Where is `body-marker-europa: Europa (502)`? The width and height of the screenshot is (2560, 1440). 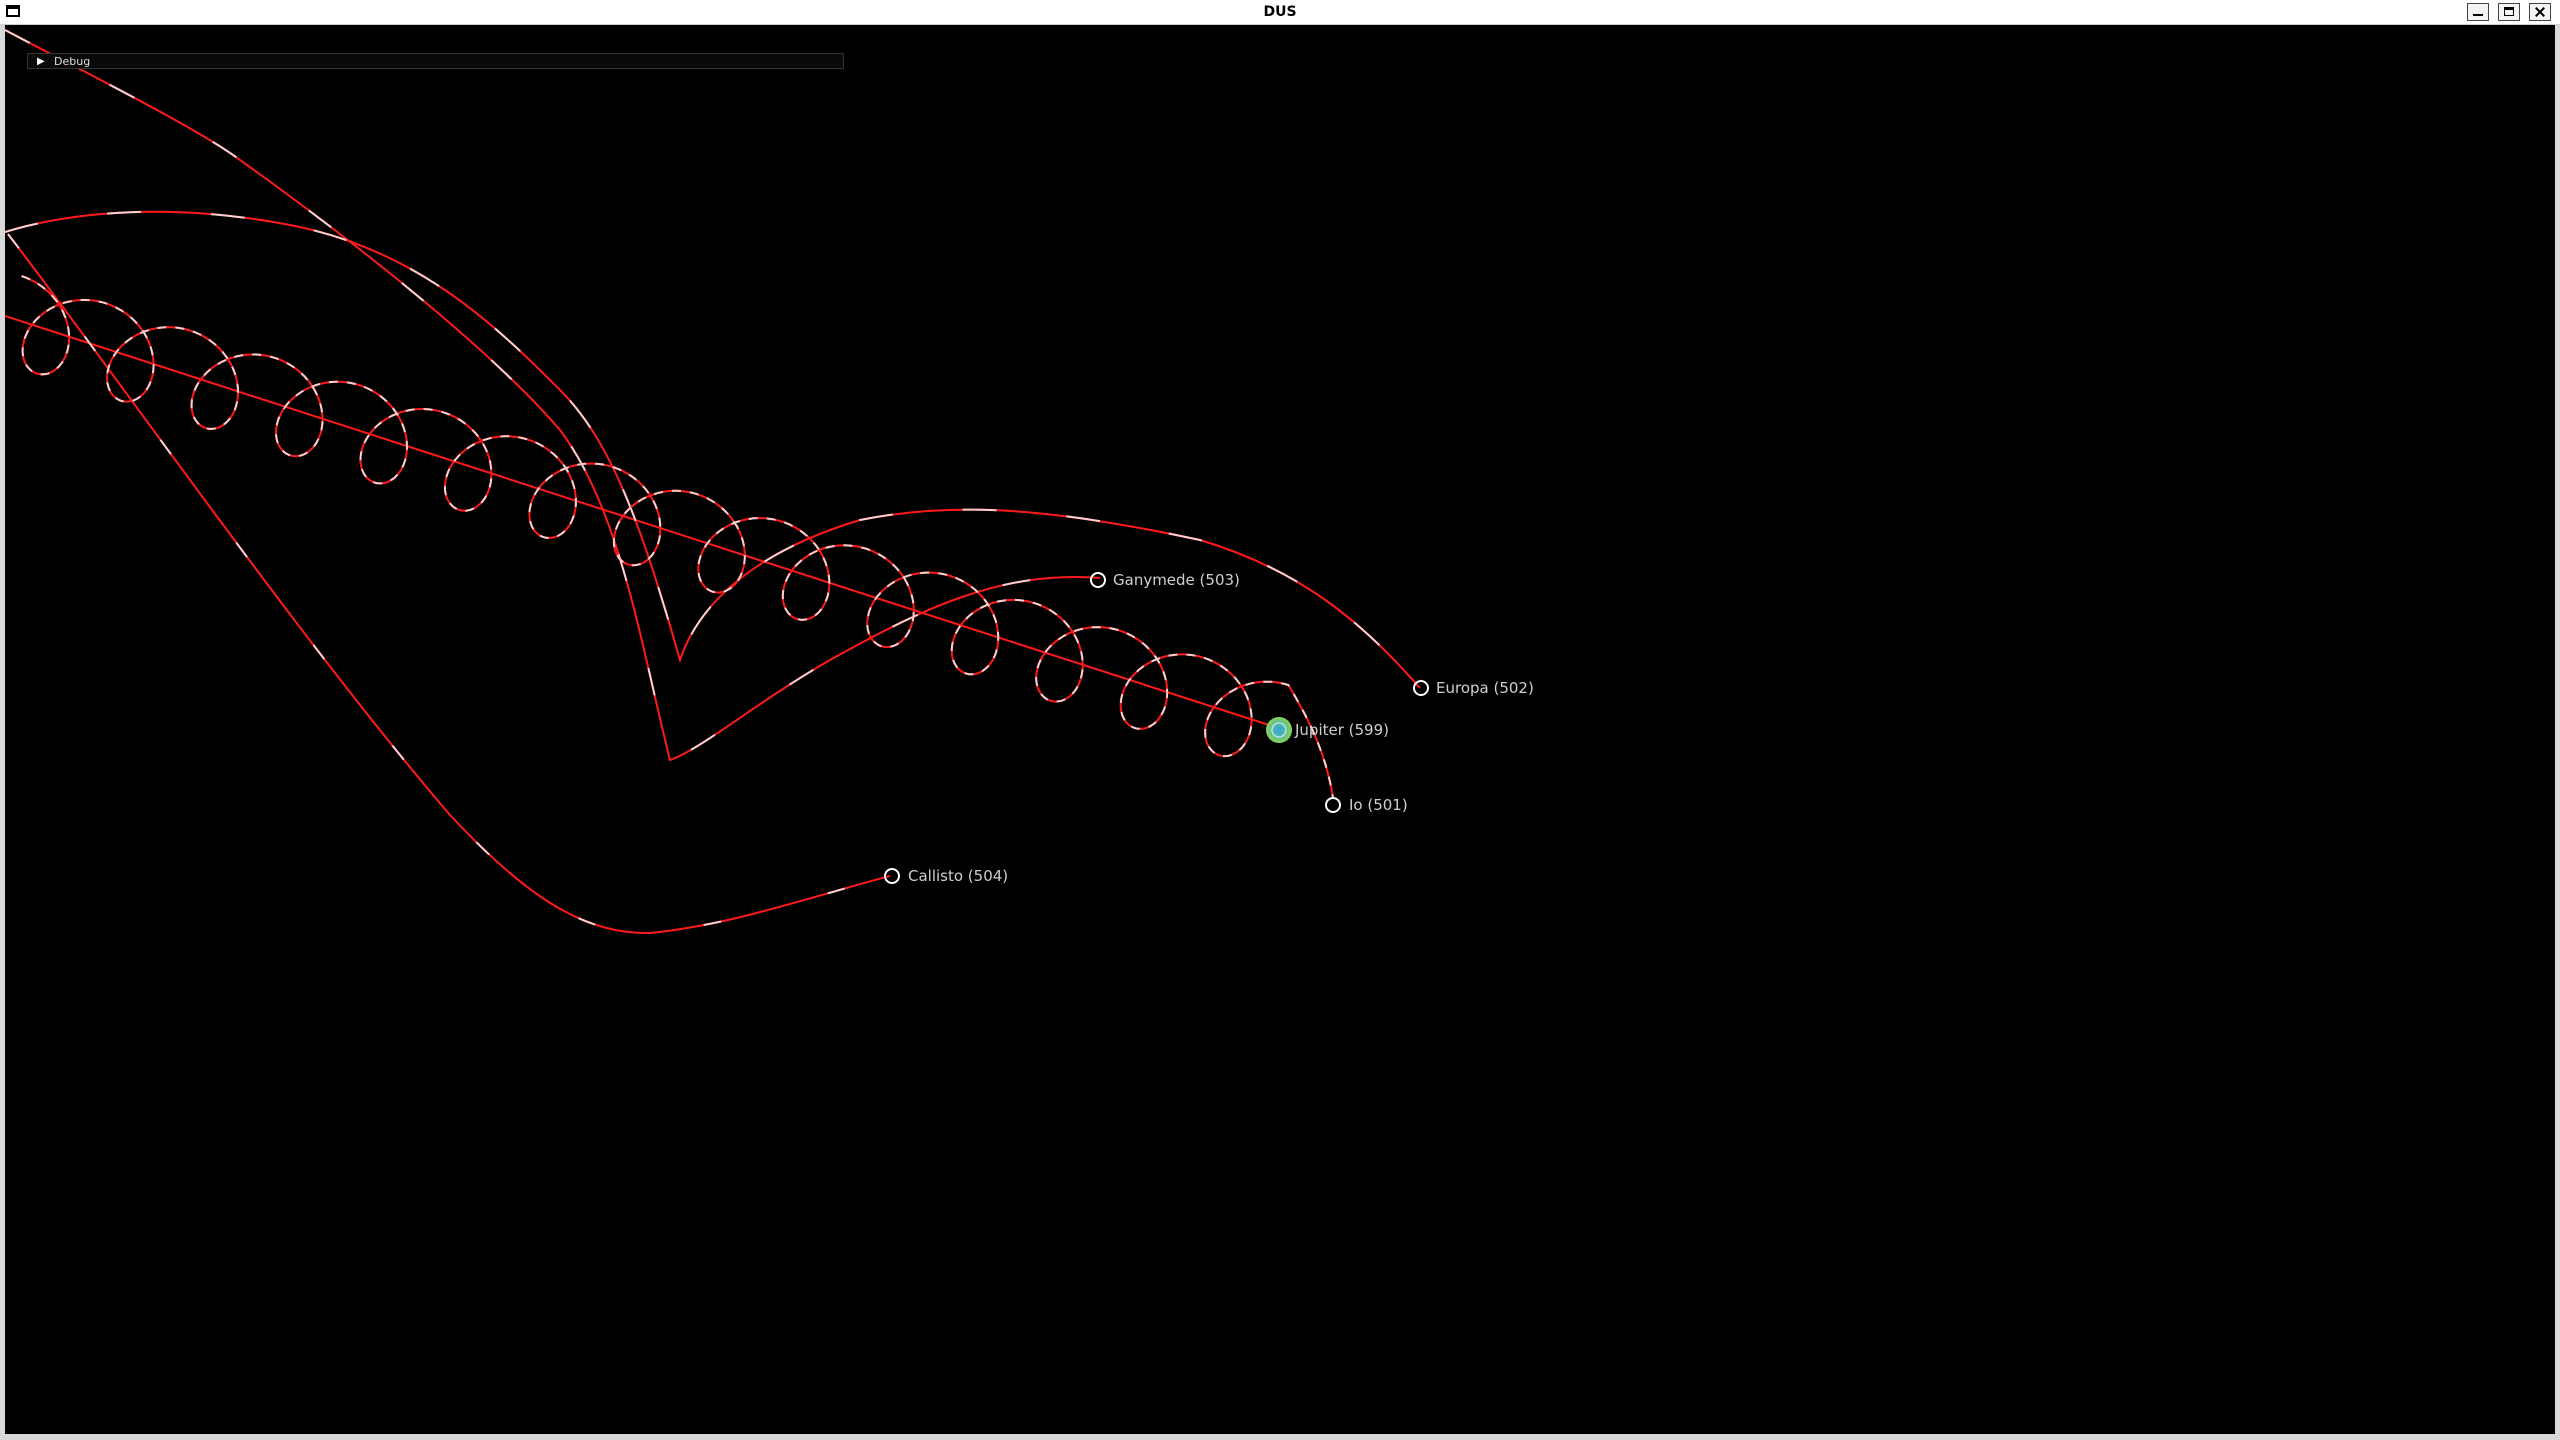 body-marker-europa: Europa (502) is located at coordinates (1473, 688).